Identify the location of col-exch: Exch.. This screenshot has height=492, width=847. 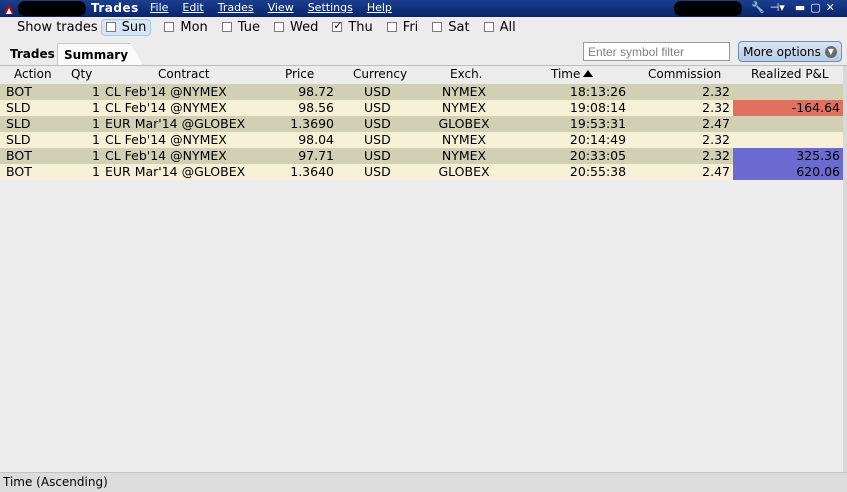
(466, 74).